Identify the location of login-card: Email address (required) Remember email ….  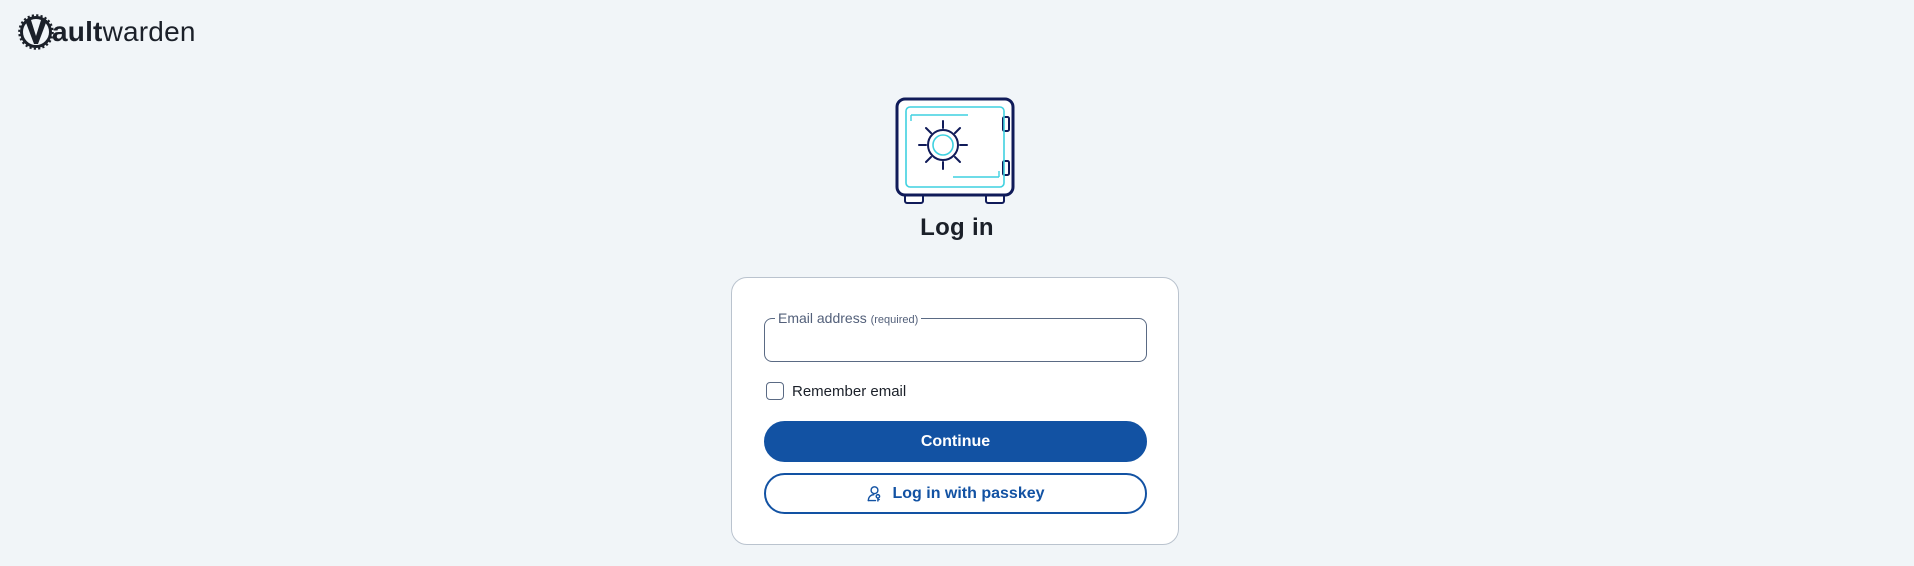
(955, 411).